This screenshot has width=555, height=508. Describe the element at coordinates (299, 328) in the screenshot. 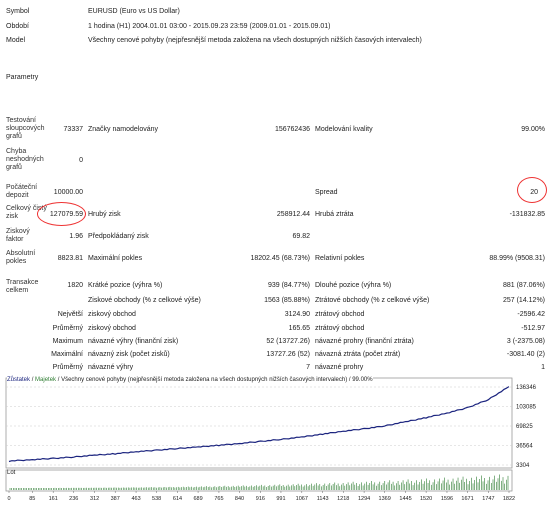

I see `avg-win-value: 165.65` at that location.